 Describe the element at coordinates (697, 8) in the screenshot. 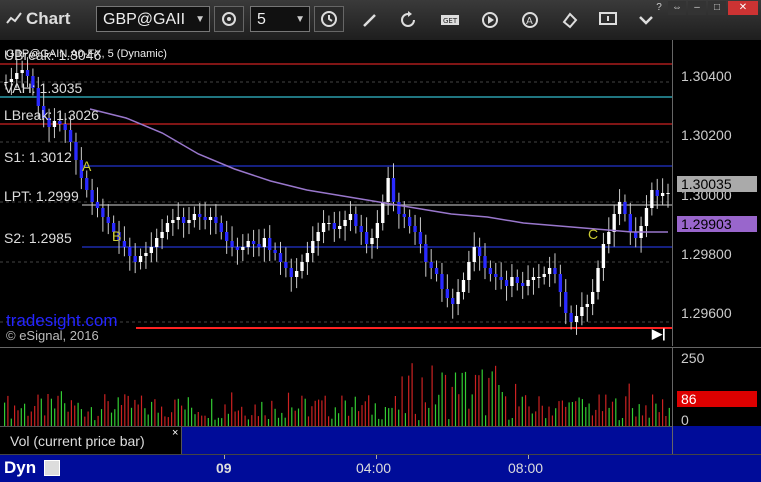

I see `minimize-button: –` at that location.